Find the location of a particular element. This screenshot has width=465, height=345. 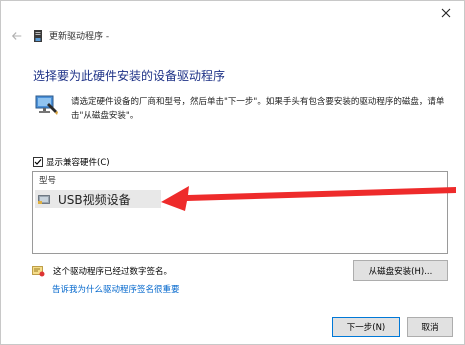

close-button is located at coordinates (446, 13).